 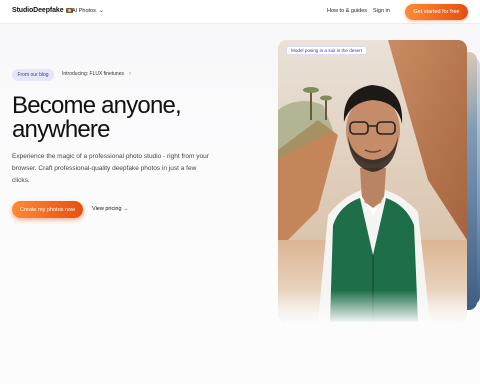 I want to click on headline-line-2: anywhere, so click(x=61, y=129).